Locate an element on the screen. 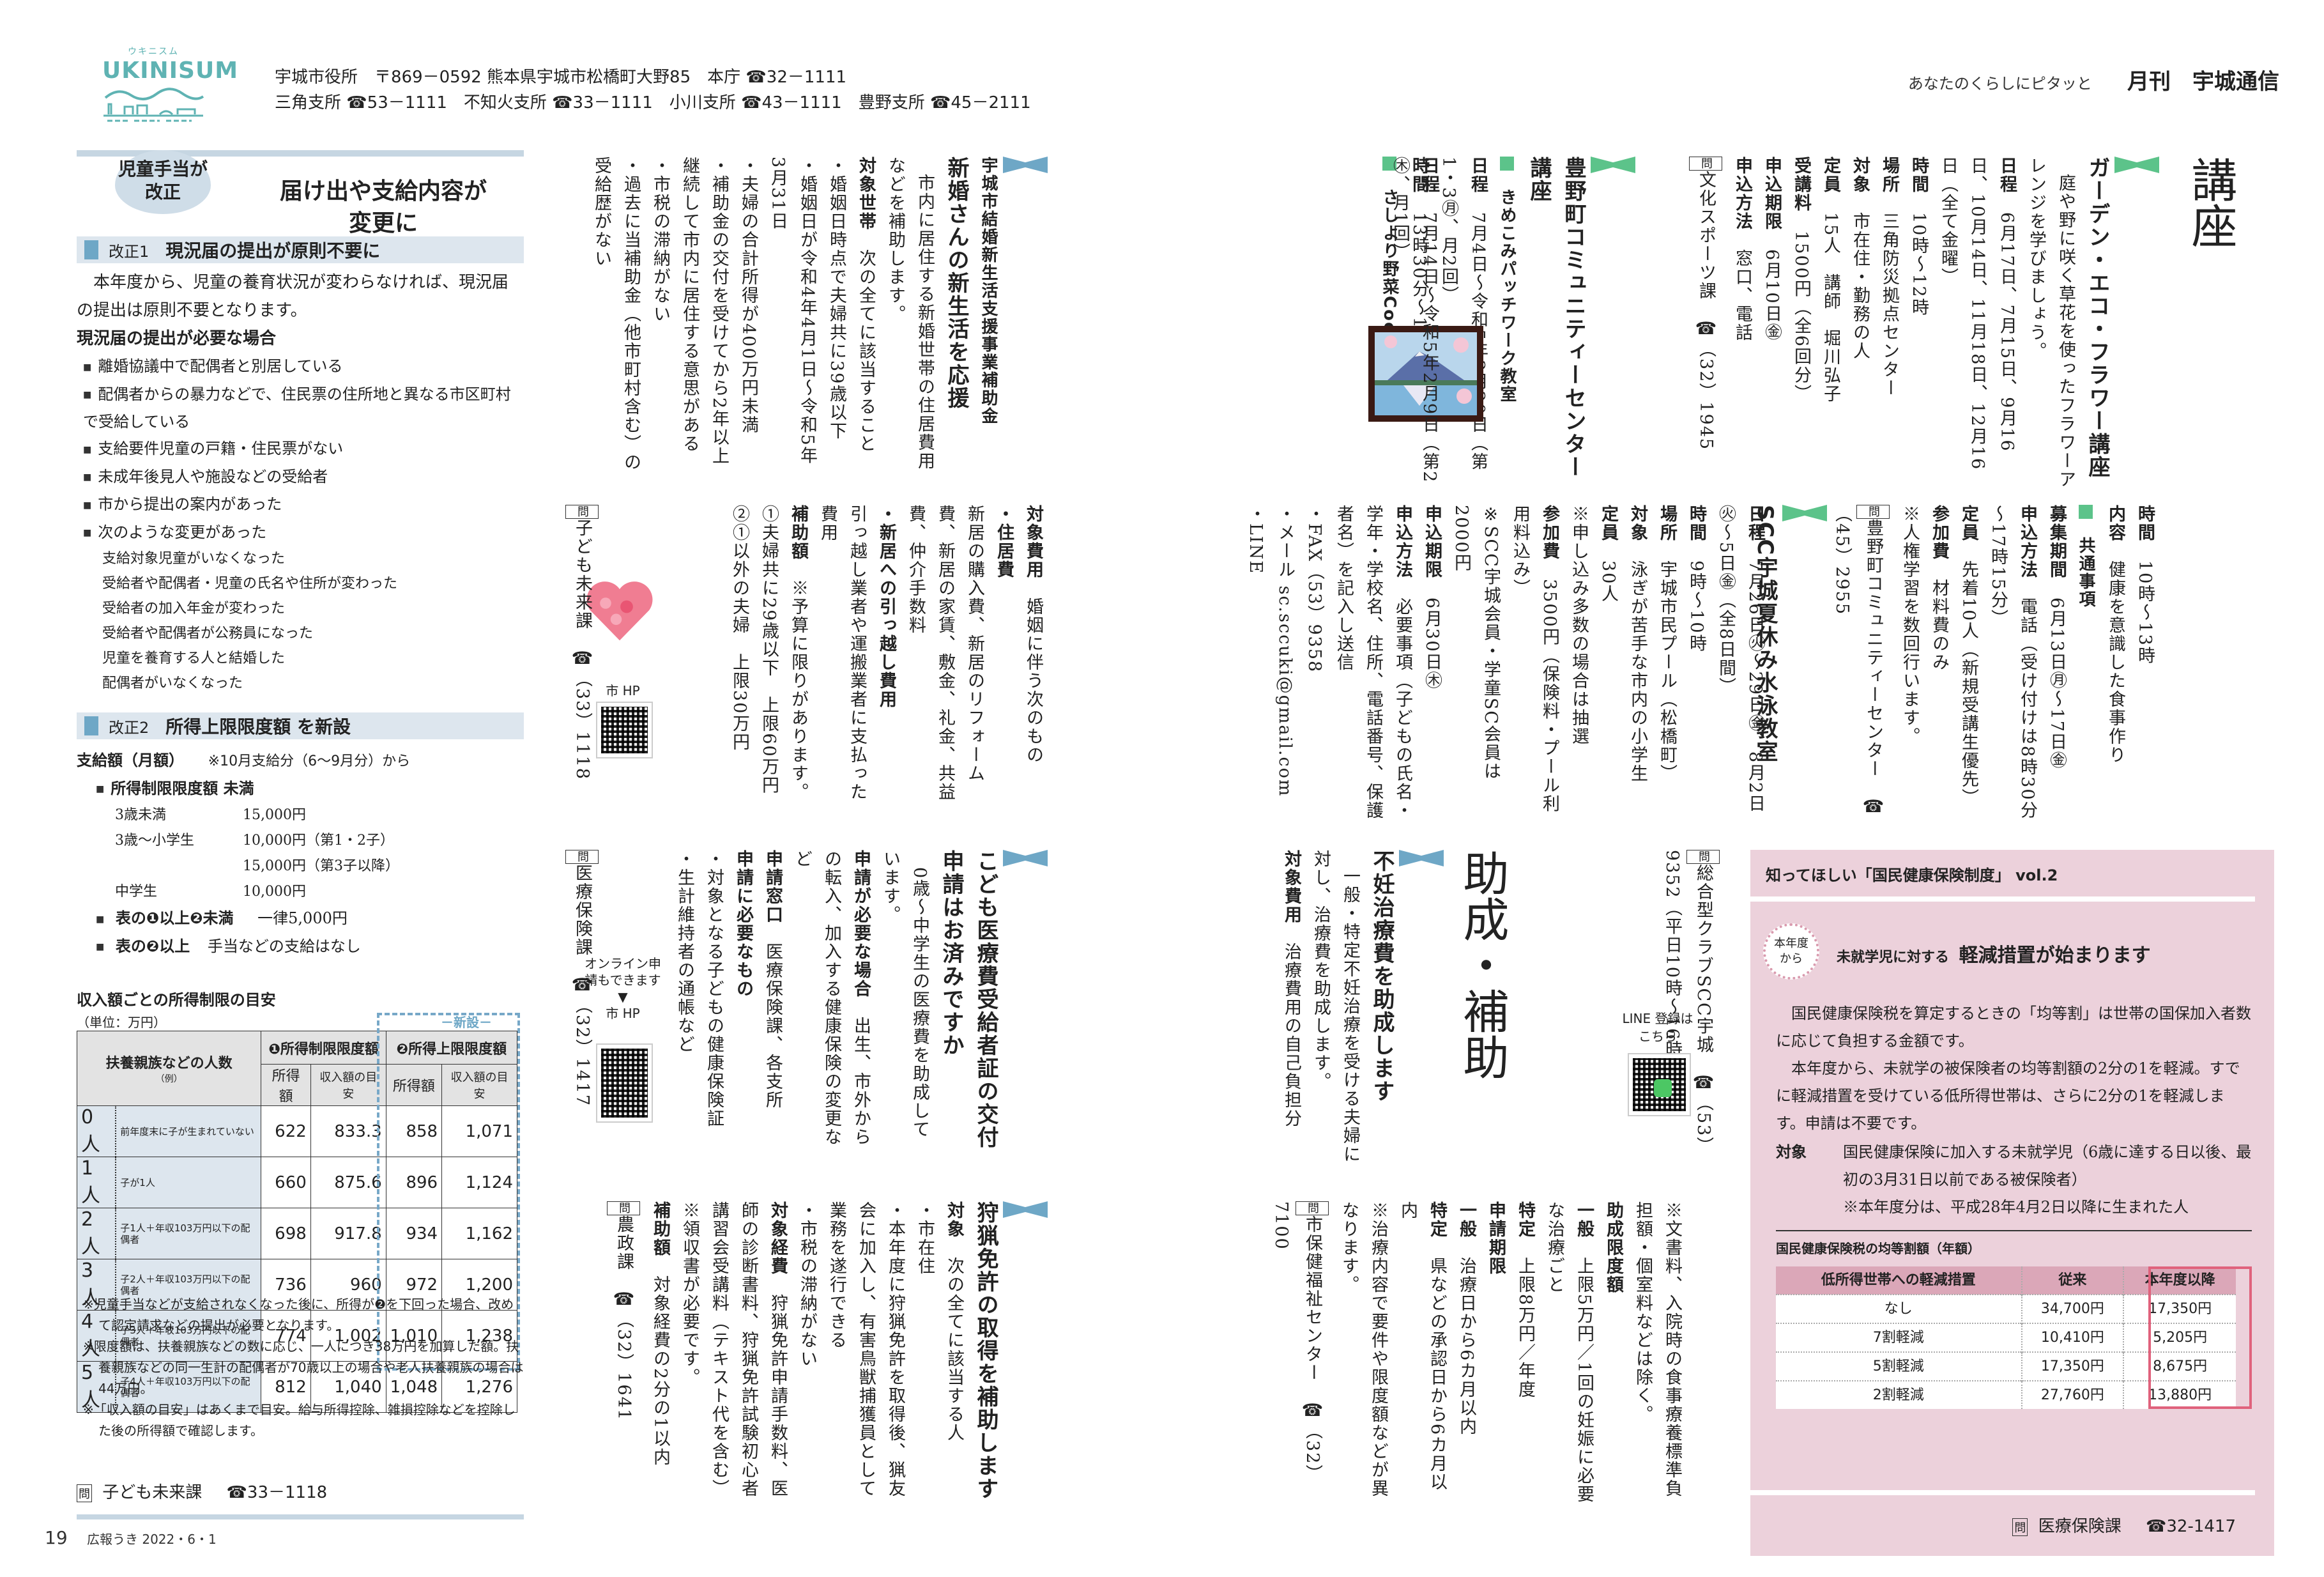 This screenshot has height=1577, width=2324. header-dependents-note: （例） is located at coordinates (169, 1079).